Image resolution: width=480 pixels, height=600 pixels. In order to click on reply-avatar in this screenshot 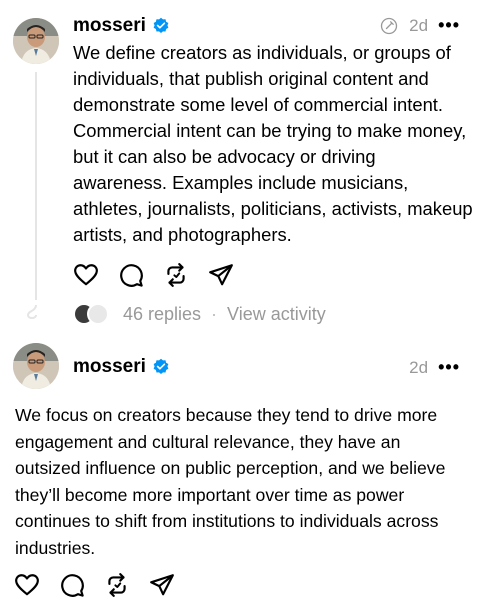, I will do `click(98, 314)`.